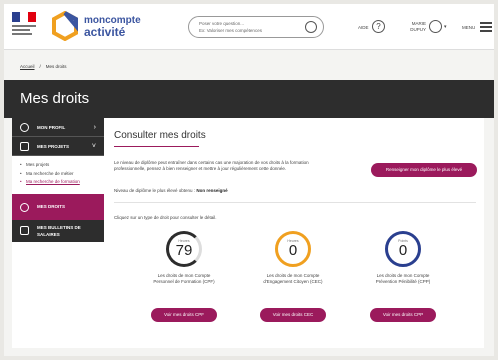 Image resolution: width=498 pixels, height=360 pixels. I want to click on title-band: Mes droits, so click(249, 99).